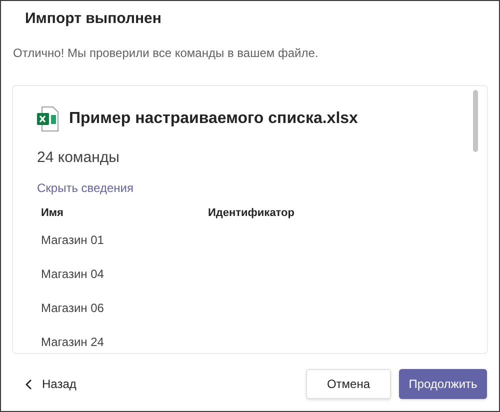  What do you see at coordinates (52, 213) in the screenshot?
I see `column-header: Имя` at bounding box center [52, 213].